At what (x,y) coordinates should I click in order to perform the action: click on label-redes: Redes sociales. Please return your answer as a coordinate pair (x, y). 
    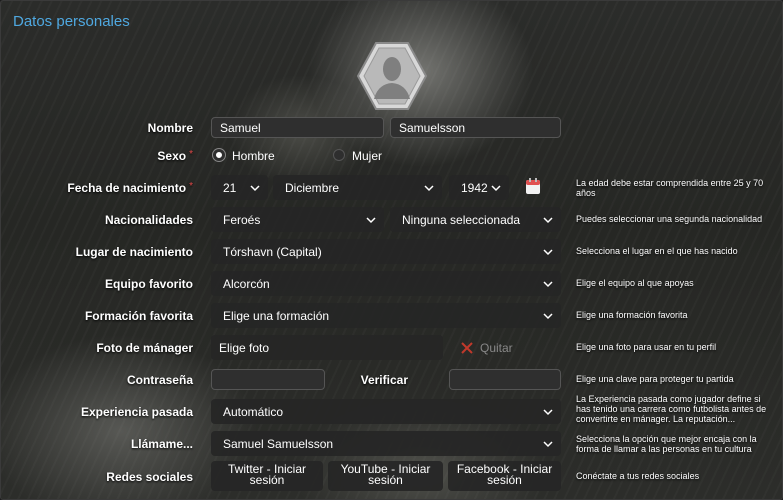
    Looking at the image, I should click on (149, 477).